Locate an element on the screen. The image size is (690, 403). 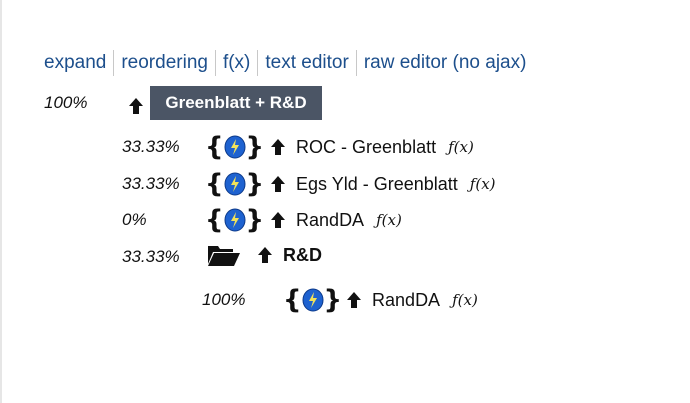
tab-fx: f(x) is located at coordinates (236, 63).